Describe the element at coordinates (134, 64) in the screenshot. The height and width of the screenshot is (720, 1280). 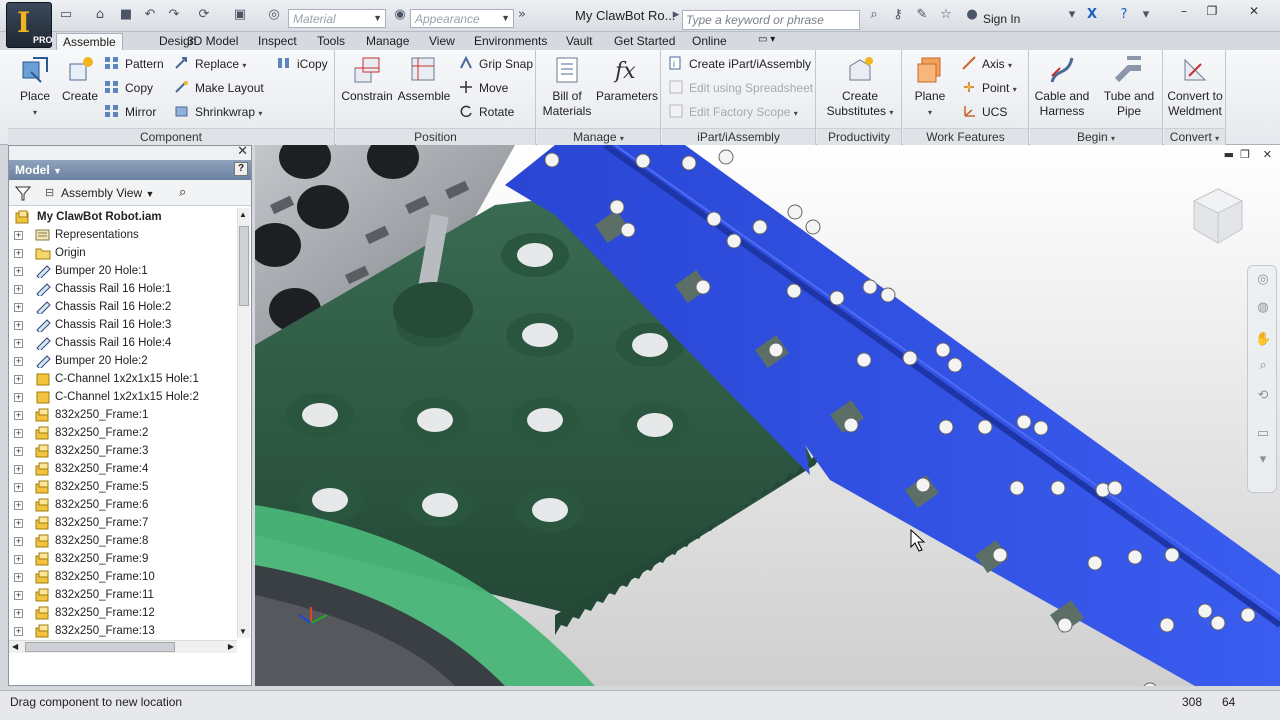
I see `pattern-button: Pattern` at that location.